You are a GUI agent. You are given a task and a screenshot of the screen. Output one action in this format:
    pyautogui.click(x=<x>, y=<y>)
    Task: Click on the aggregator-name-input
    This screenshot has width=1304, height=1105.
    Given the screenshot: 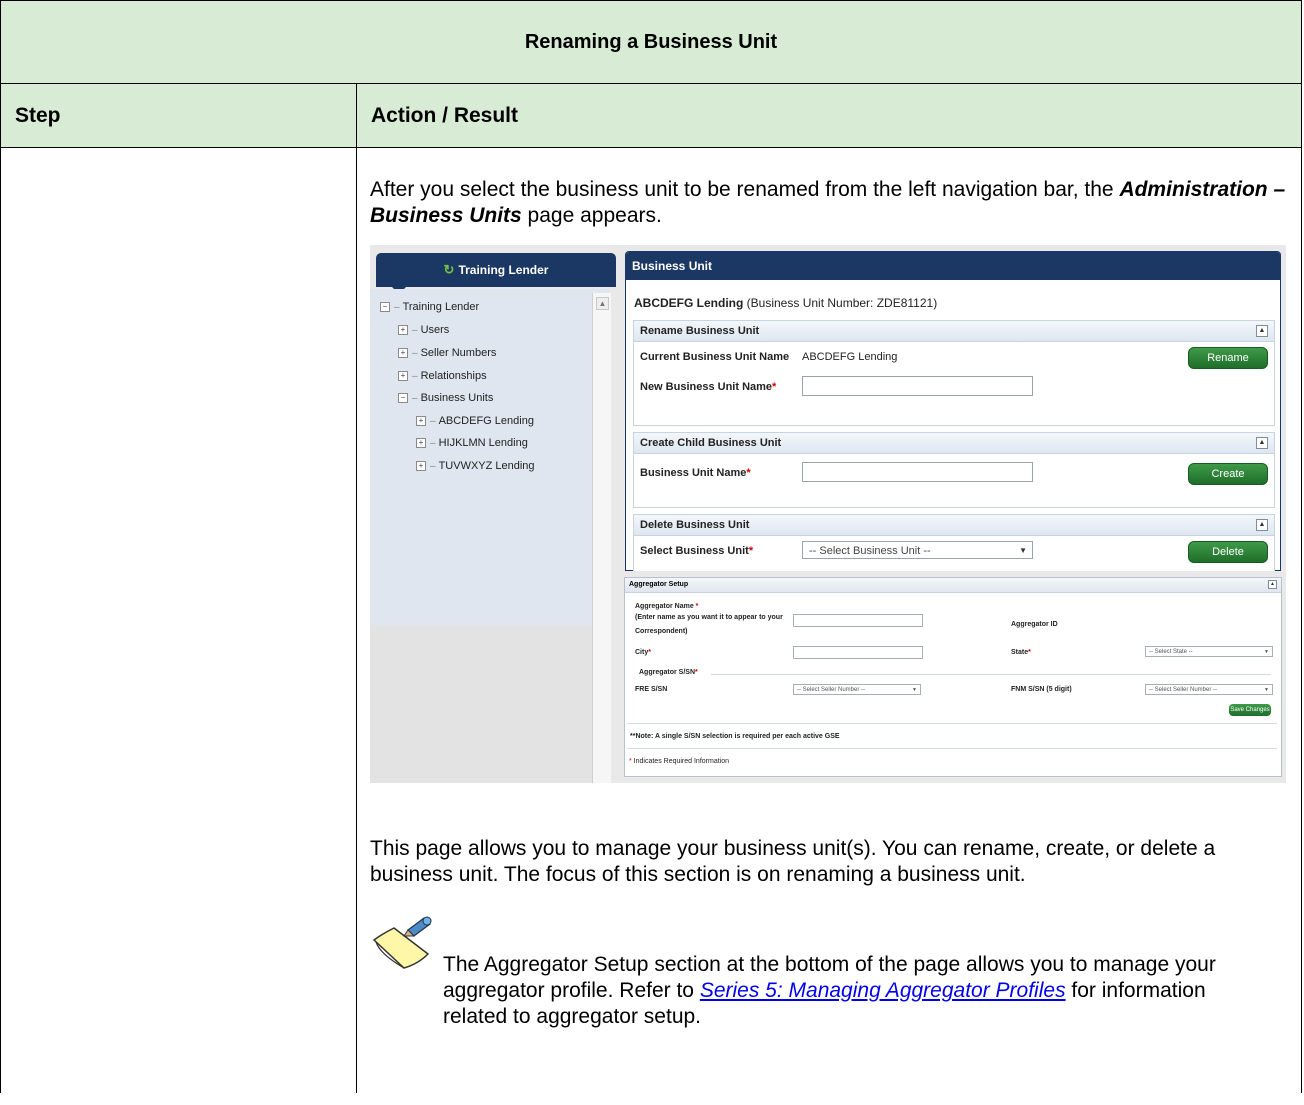 What is the action you would take?
    pyautogui.click(x=858, y=620)
    